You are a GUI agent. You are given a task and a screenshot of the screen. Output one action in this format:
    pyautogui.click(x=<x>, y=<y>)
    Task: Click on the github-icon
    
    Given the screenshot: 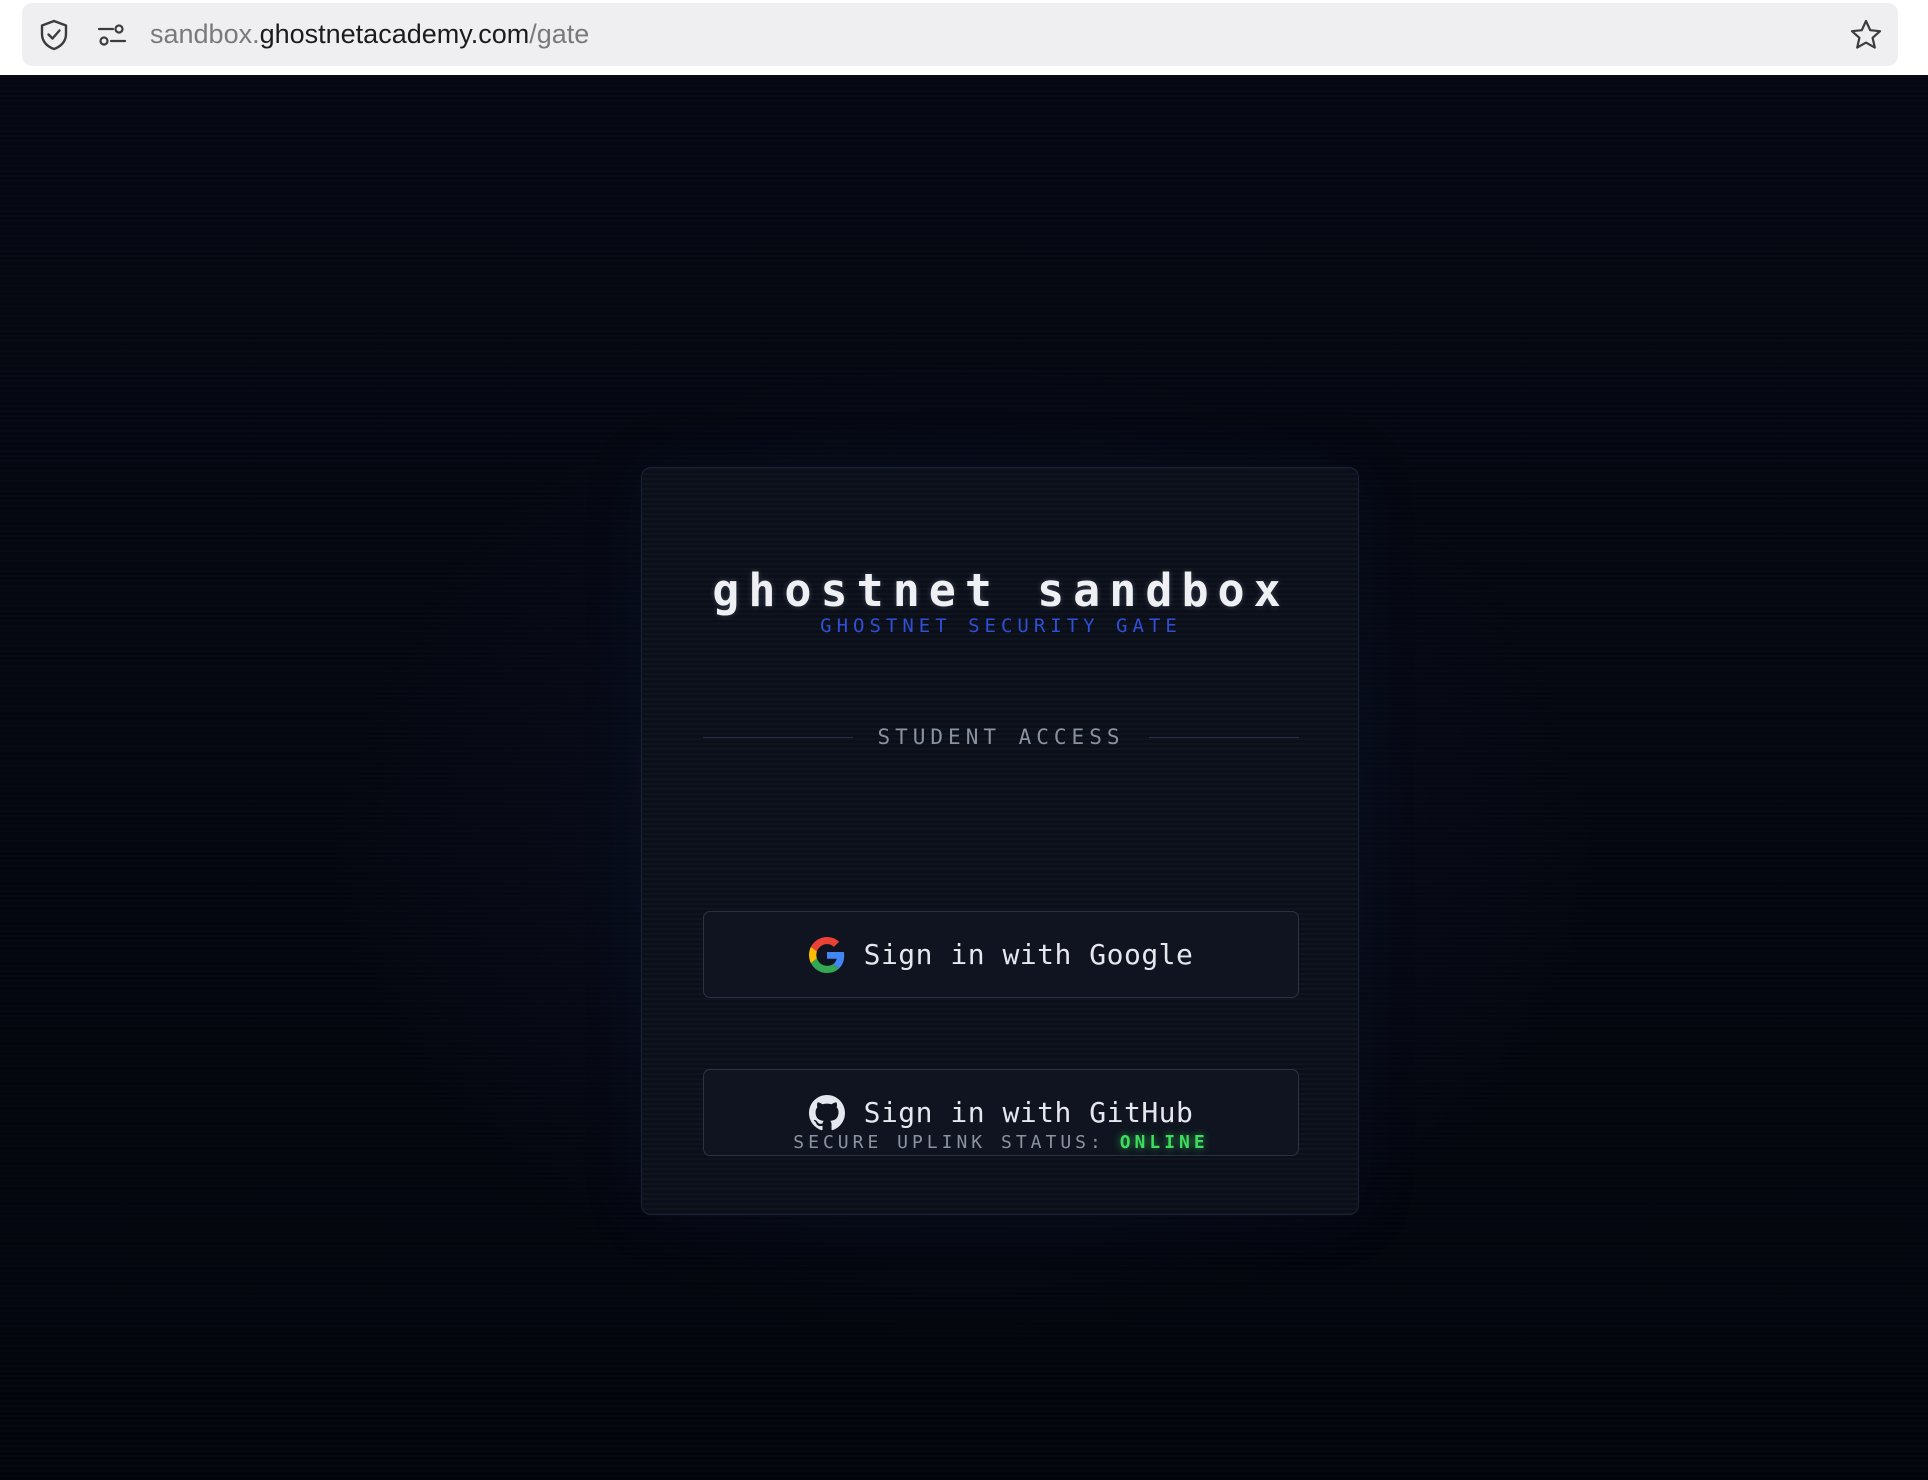 What is the action you would take?
    pyautogui.click(x=826, y=1112)
    